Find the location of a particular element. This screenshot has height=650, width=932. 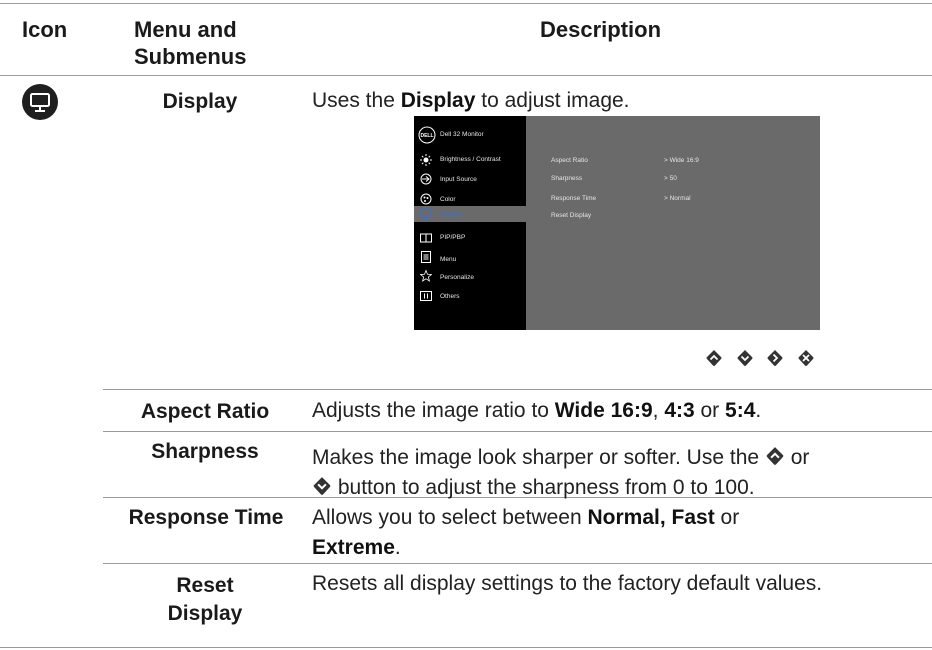

osd-setting-value: > 50 is located at coordinates (670, 178).